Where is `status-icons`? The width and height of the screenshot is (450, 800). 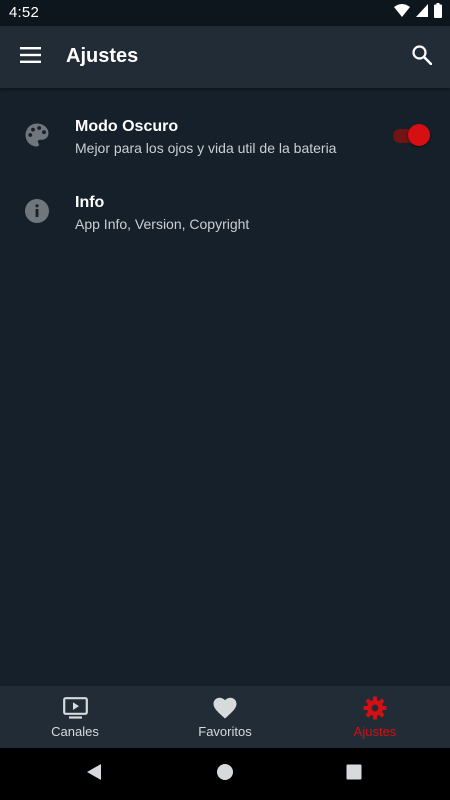 status-icons is located at coordinates (418, 13).